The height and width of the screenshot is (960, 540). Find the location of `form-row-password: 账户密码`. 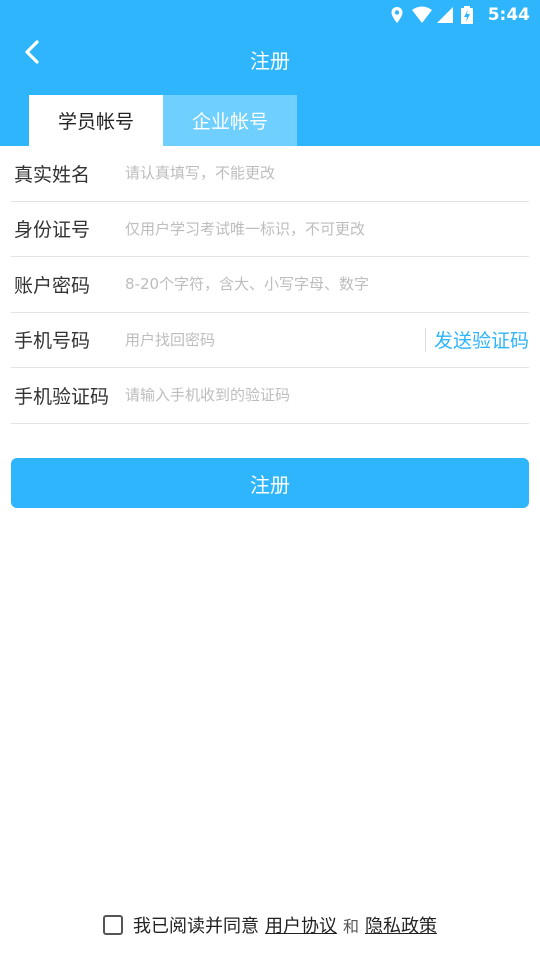

form-row-password: 账户密码 is located at coordinates (270, 285).